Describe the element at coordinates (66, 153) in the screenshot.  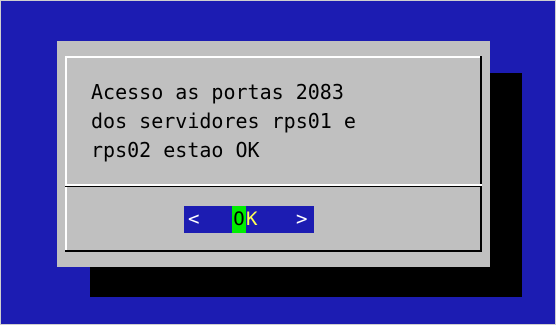
I see `frame-left-edge` at that location.